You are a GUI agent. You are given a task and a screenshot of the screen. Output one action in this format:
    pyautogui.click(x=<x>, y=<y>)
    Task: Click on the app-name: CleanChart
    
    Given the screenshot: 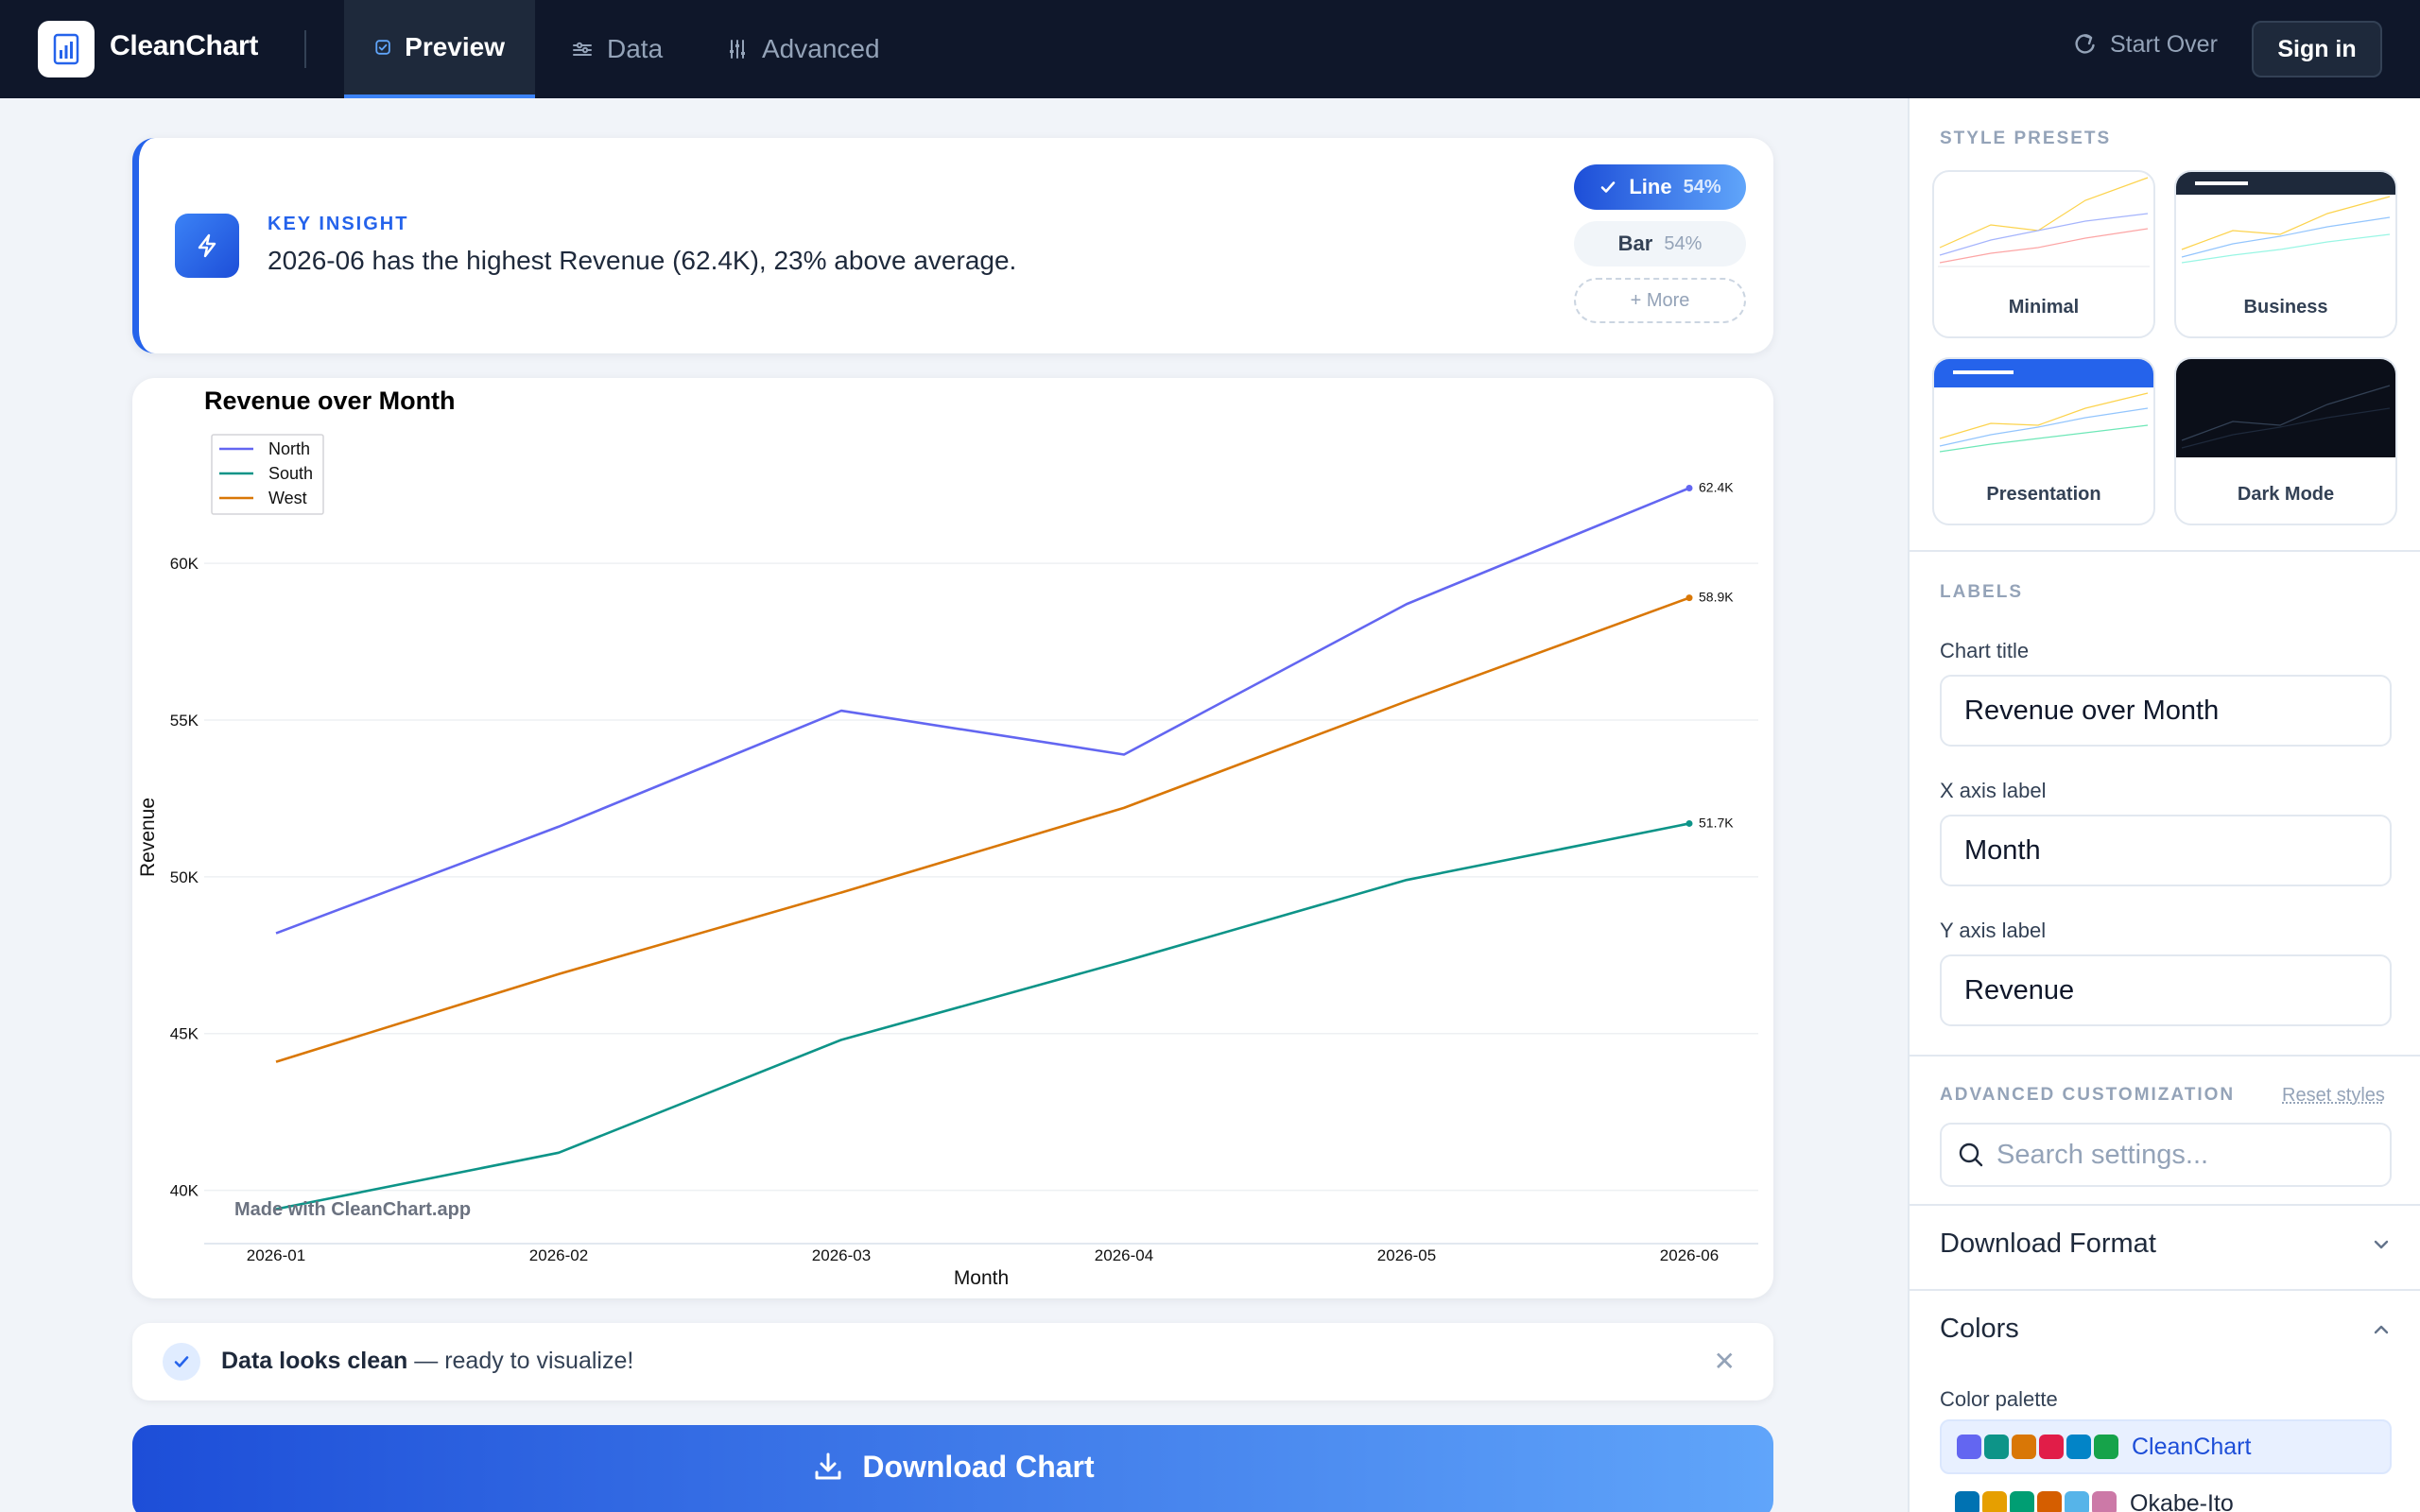 What is the action you would take?
    pyautogui.click(x=184, y=46)
    